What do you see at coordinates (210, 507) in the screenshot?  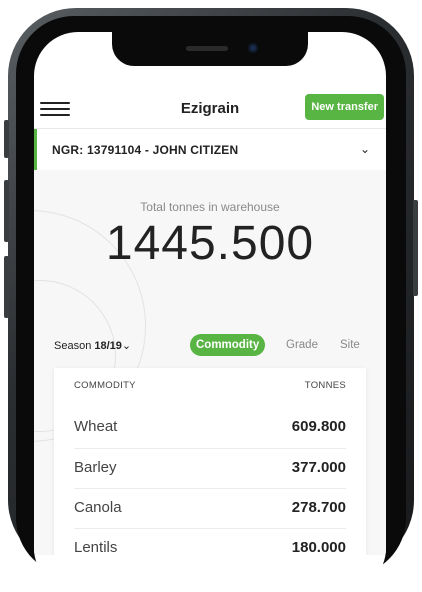 I see `table-row: Canola 278.700` at bounding box center [210, 507].